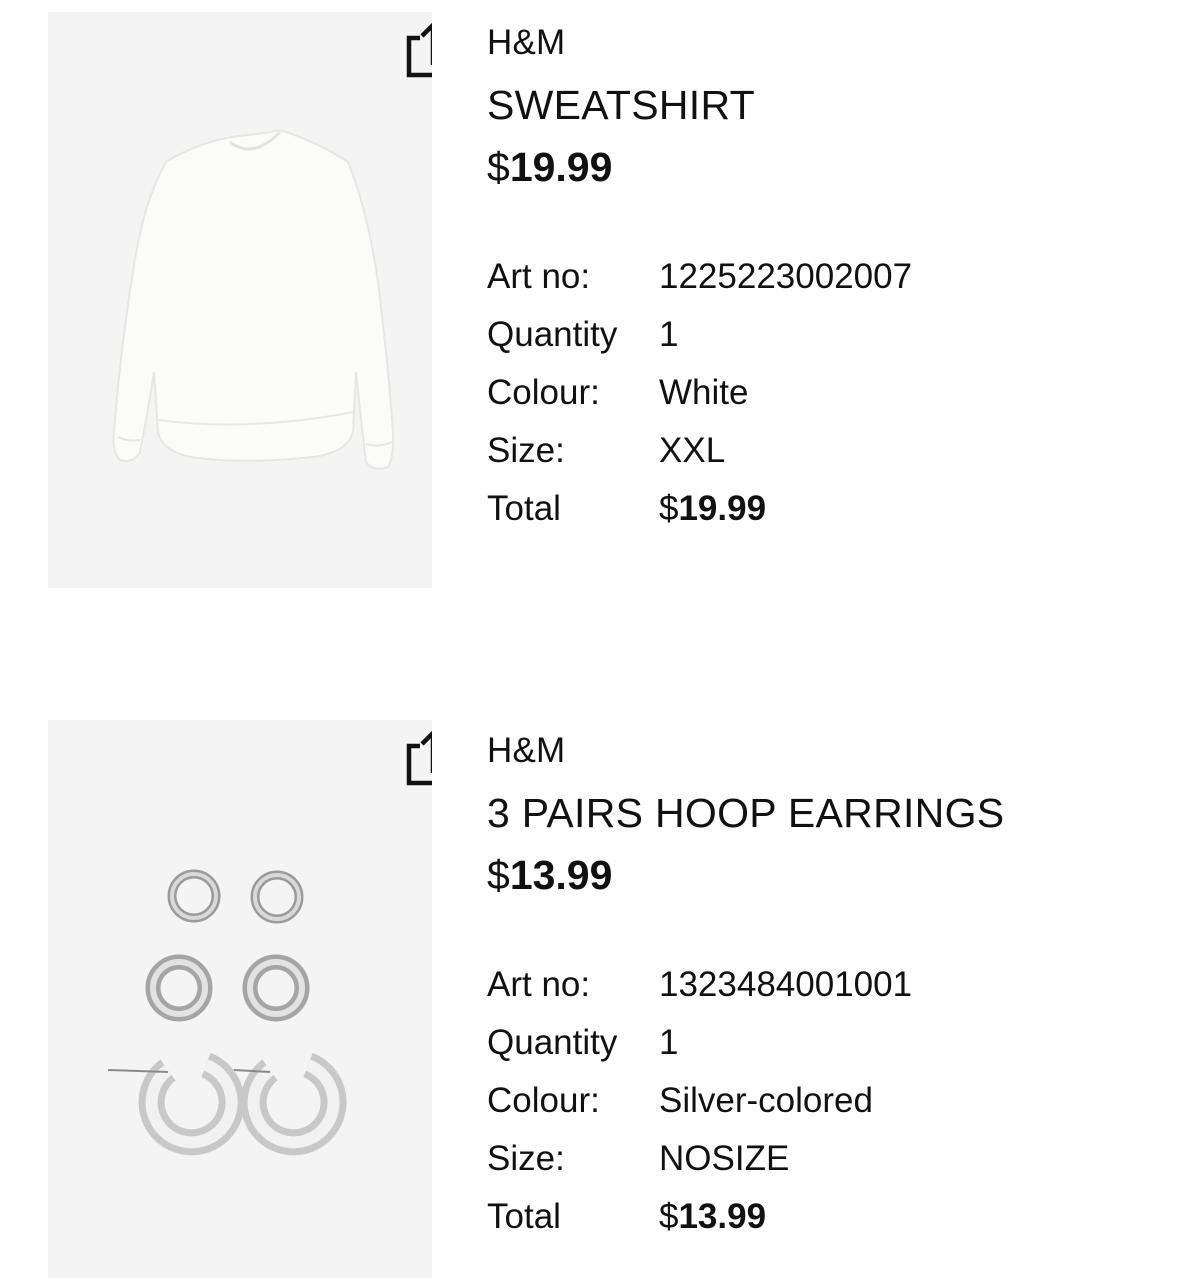 The height and width of the screenshot is (1278, 1179). Describe the element at coordinates (786, 984) in the screenshot. I see `art-no-value: 1323484001001` at that location.